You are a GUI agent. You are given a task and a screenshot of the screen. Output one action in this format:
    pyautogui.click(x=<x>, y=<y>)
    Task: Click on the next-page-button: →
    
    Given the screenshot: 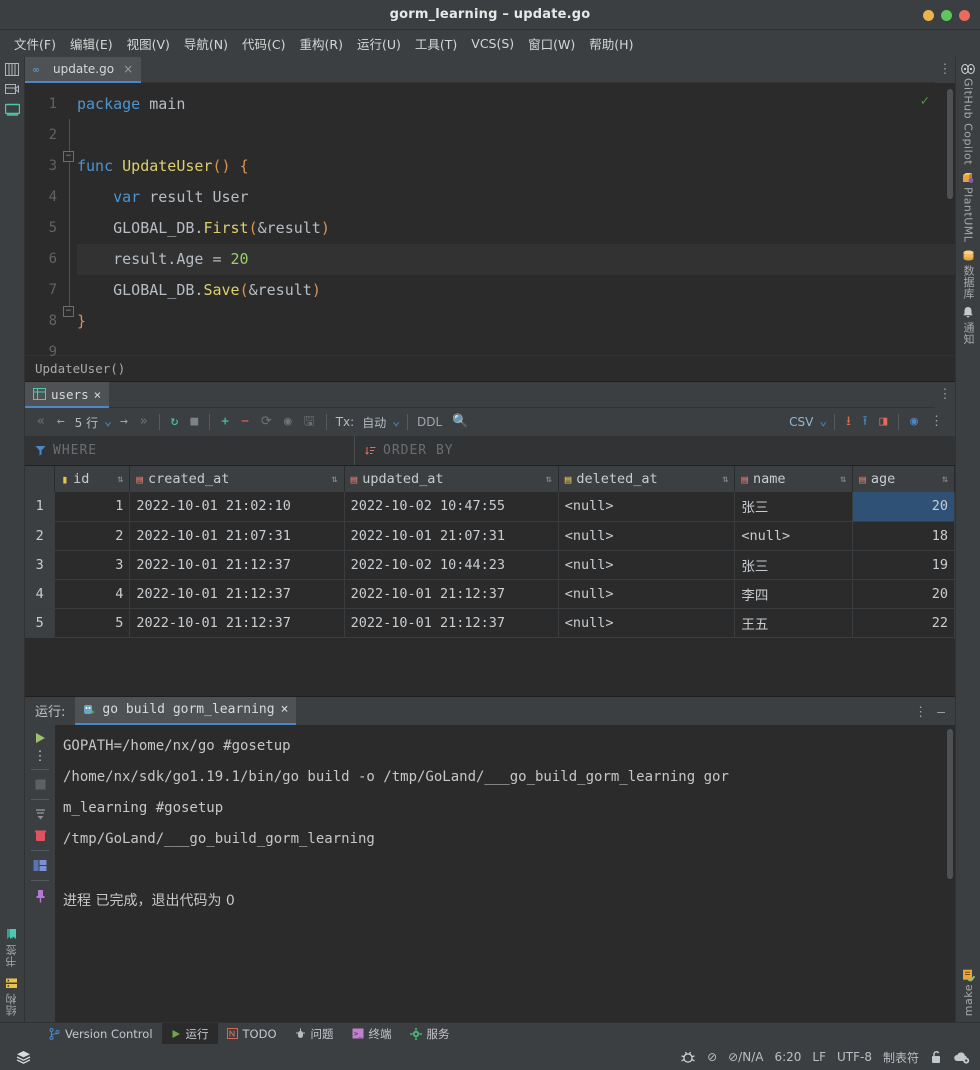 What is the action you would take?
    pyautogui.click(x=124, y=422)
    